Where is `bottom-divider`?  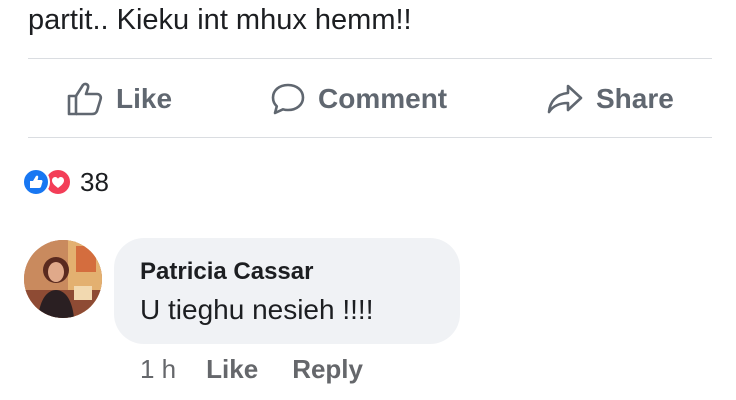 bottom-divider is located at coordinates (370, 137).